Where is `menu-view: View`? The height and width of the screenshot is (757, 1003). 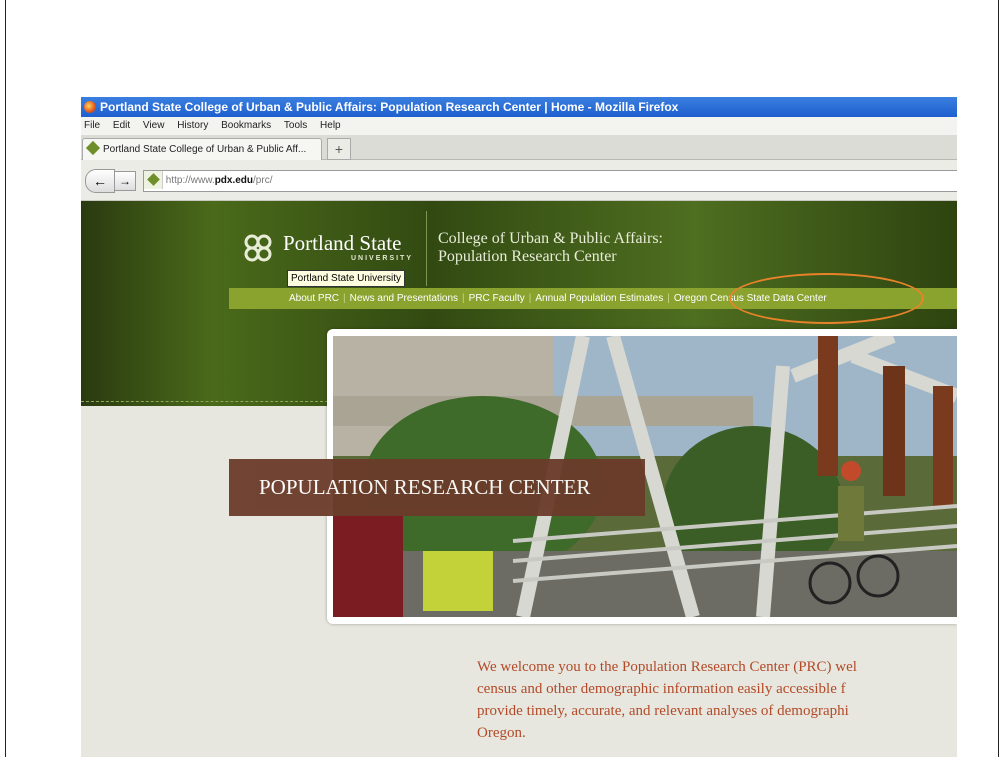
menu-view: View is located at coordinates (154, 125).